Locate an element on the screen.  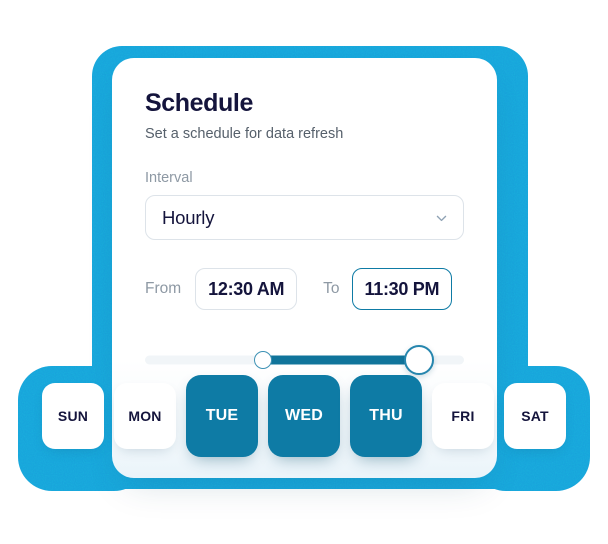
day-chip-thu: THU is located at coordinates (386, 416).